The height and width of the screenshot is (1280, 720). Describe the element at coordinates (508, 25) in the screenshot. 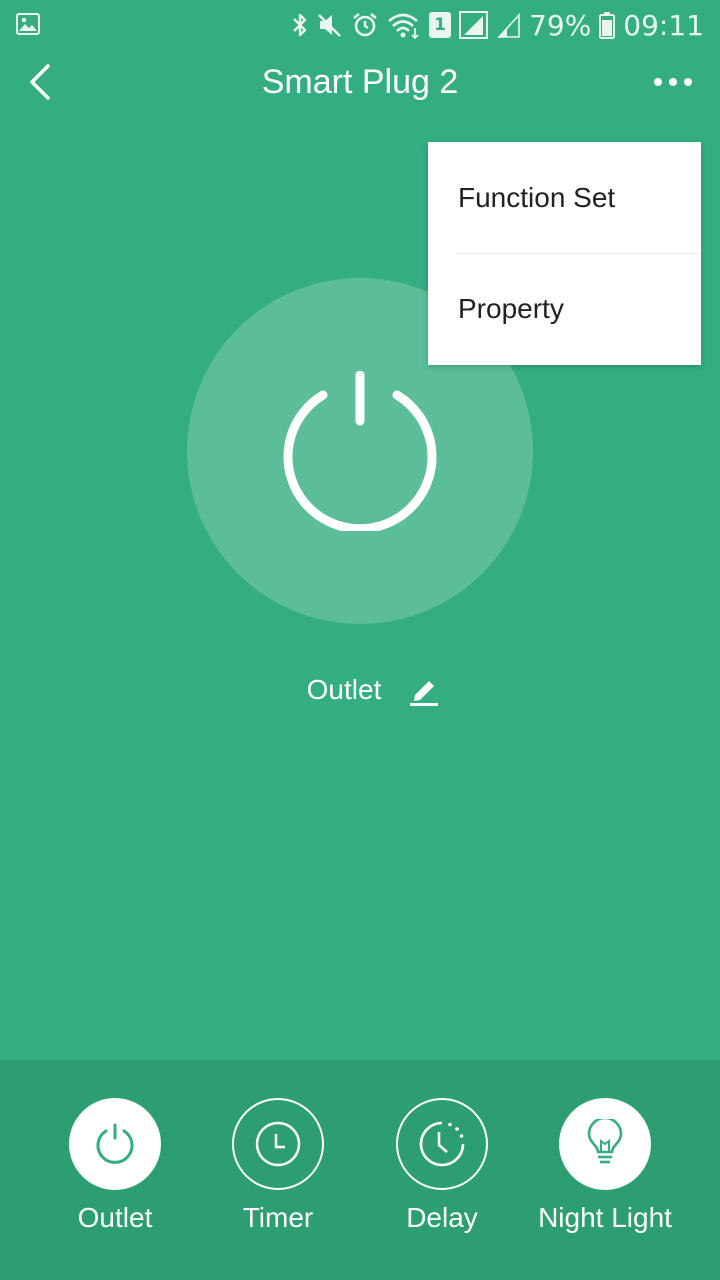

I see `signal-weak-icon` at that location.